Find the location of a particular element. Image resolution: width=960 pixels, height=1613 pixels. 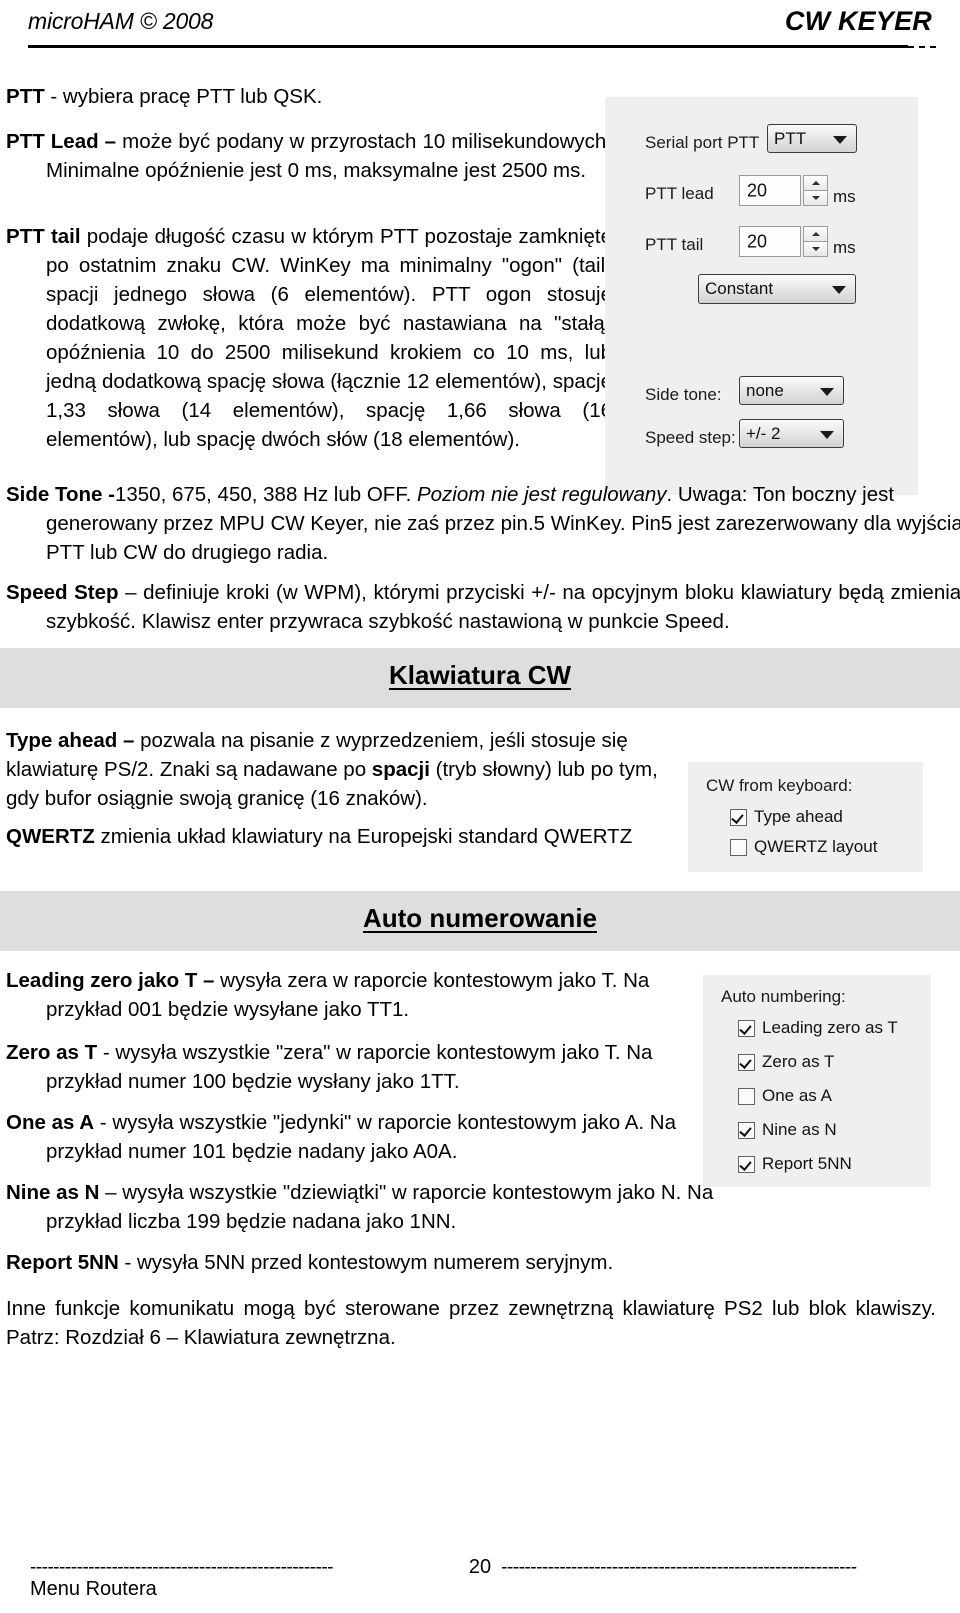

leading-zero-as-t-label: Leading zero as T is located at coordinates (830, 1027).